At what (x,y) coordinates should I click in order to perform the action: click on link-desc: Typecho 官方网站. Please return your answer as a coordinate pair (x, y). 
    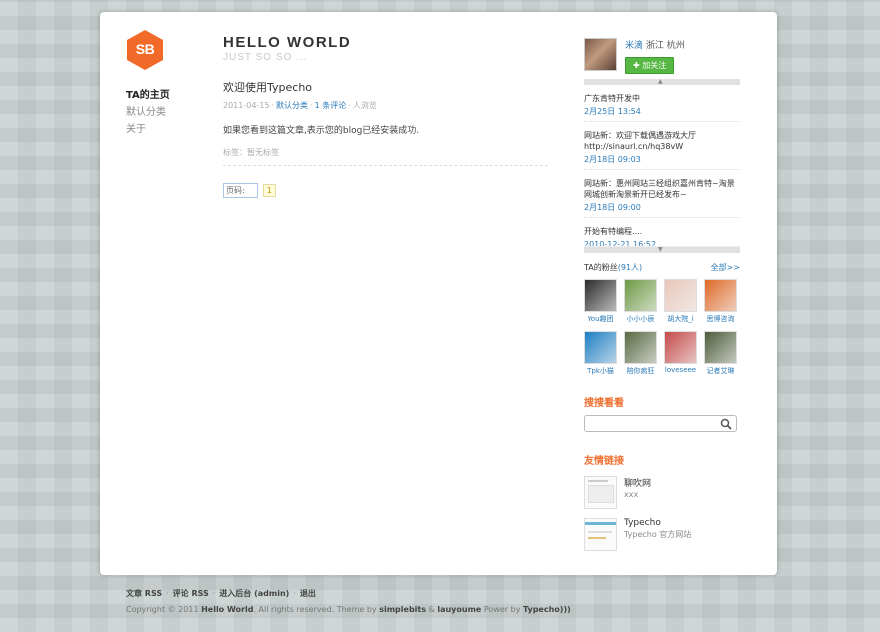
    Looking at the image, I should click on (658, 534).